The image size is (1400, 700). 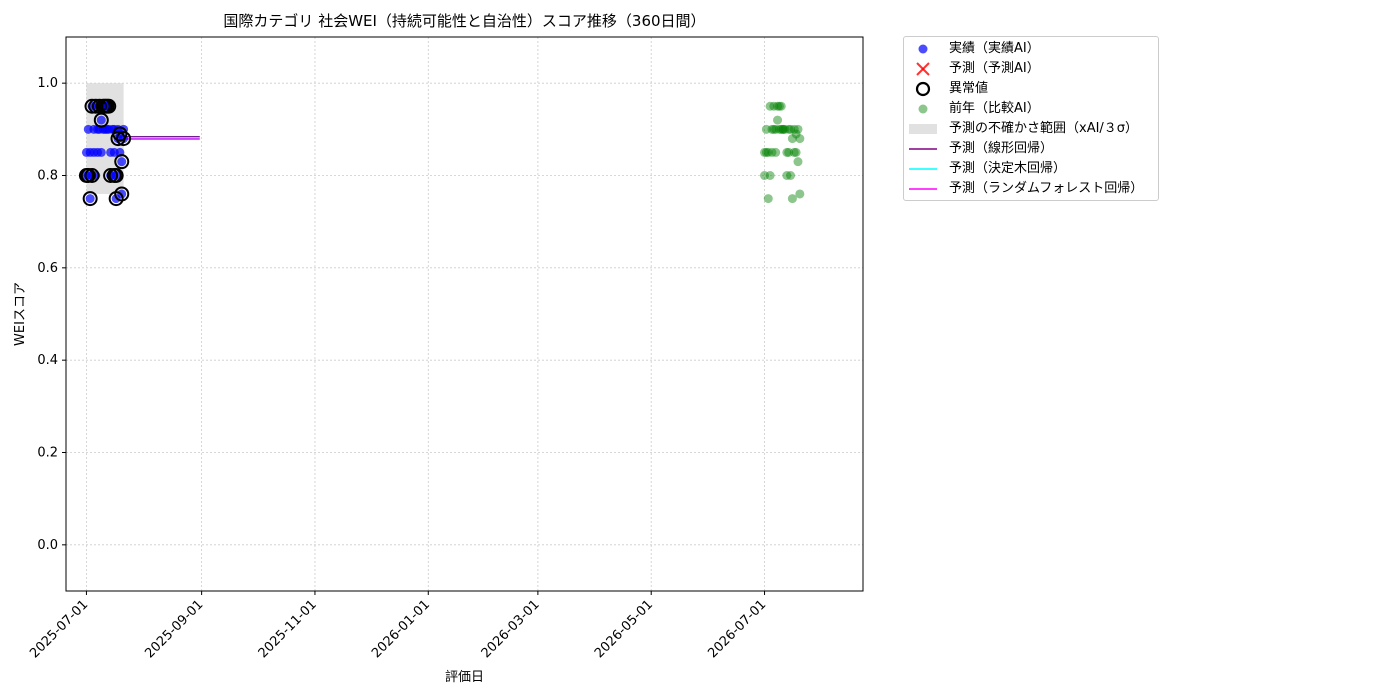 I want to click on legend-actual-symbol, so click(x=923, y=49).